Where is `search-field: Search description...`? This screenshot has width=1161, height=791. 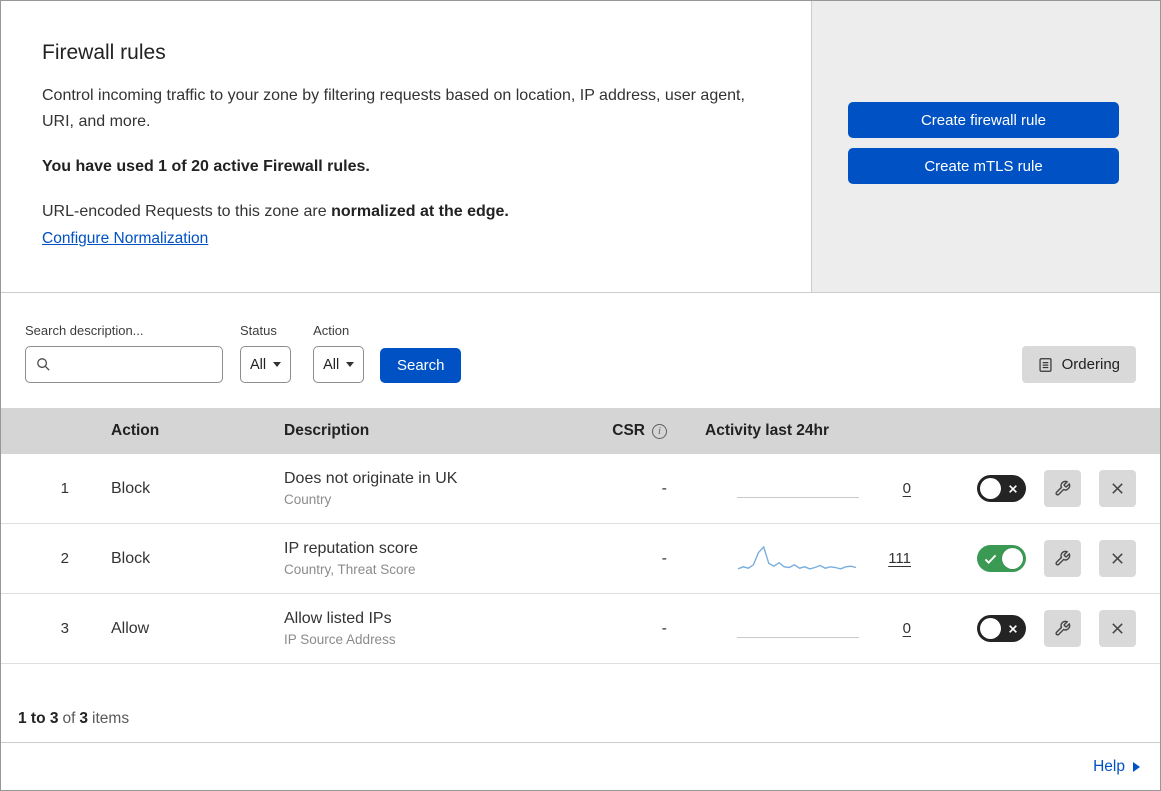 search-field: Search description... is located at coordinates (124, 353).